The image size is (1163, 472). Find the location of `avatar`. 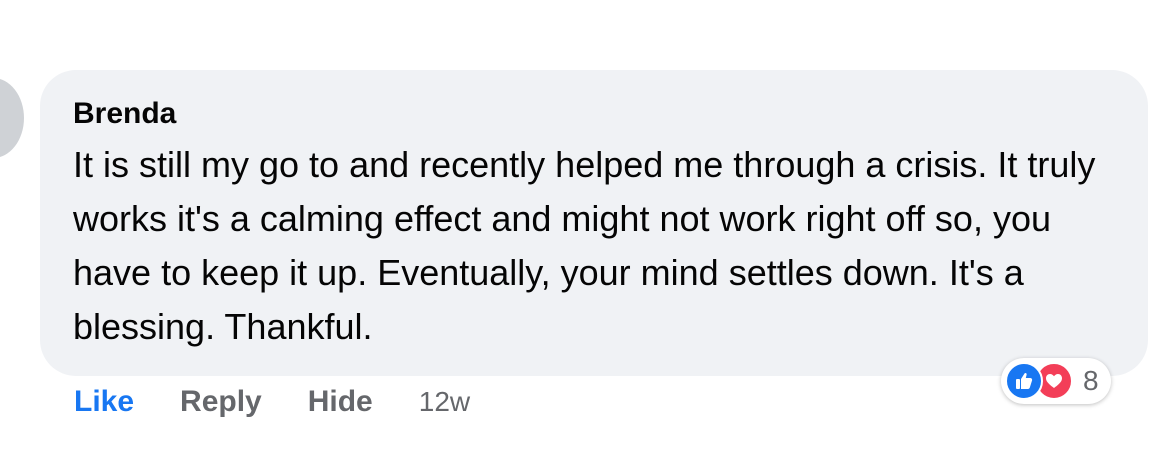

avatar is located at coordinates (12, 118).